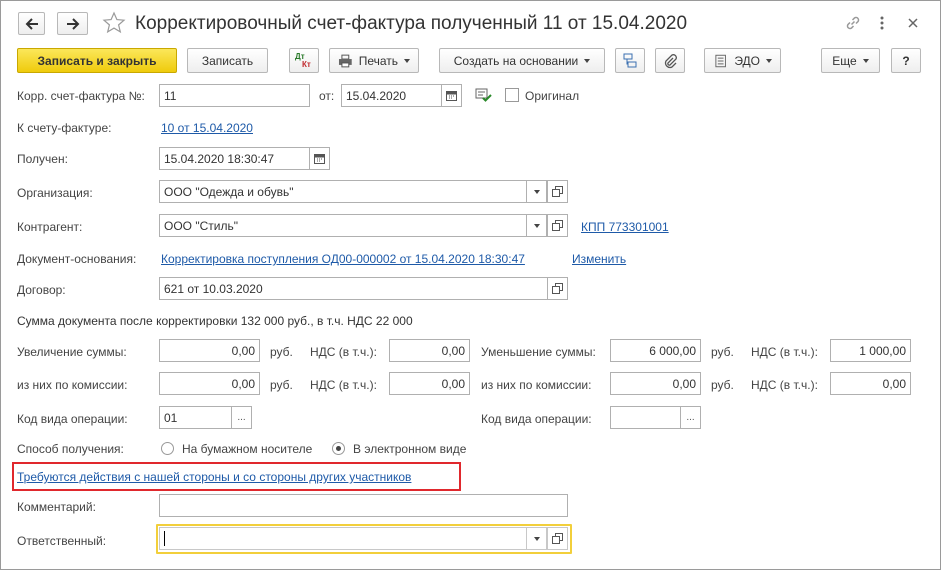 This screenshot has width=941, height=570. I want to click on text-cursor, so click(164, 538).